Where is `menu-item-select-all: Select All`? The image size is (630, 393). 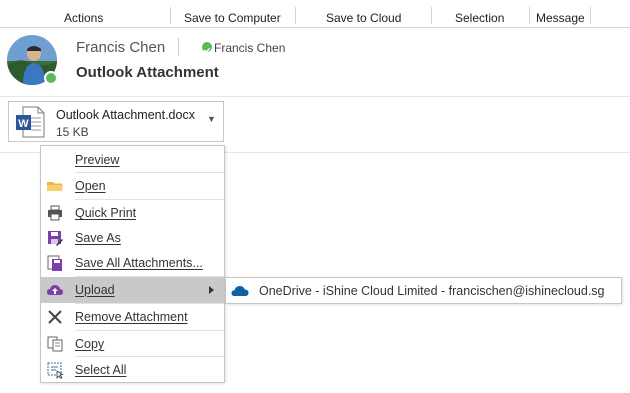 menu-item-select-all: Select All is located at coordinates (132, 370).